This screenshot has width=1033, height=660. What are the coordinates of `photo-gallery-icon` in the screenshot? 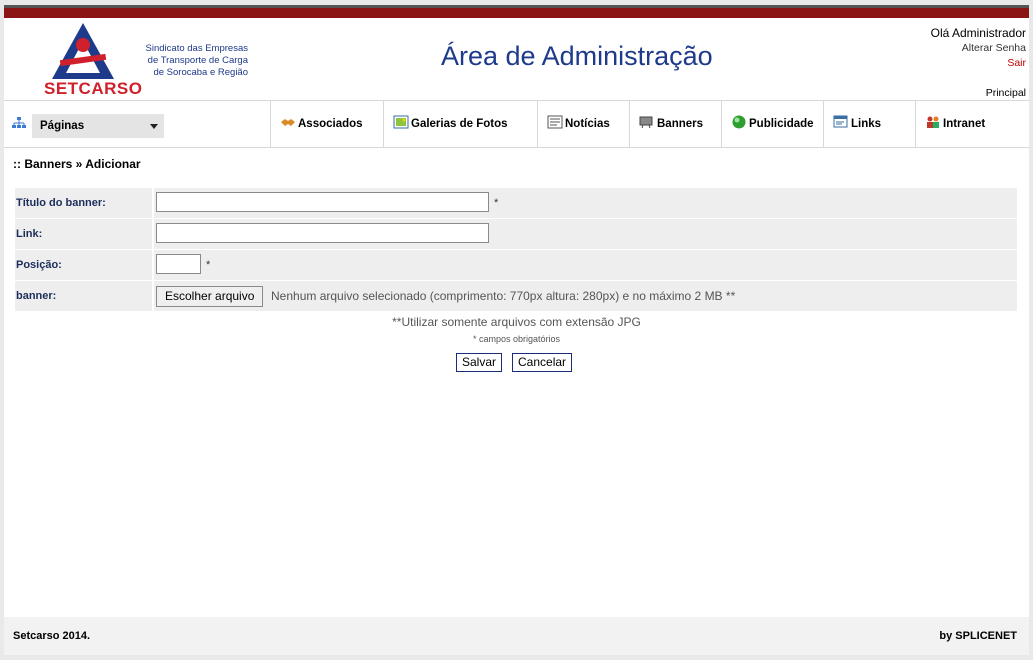 It's located at (401, 122).